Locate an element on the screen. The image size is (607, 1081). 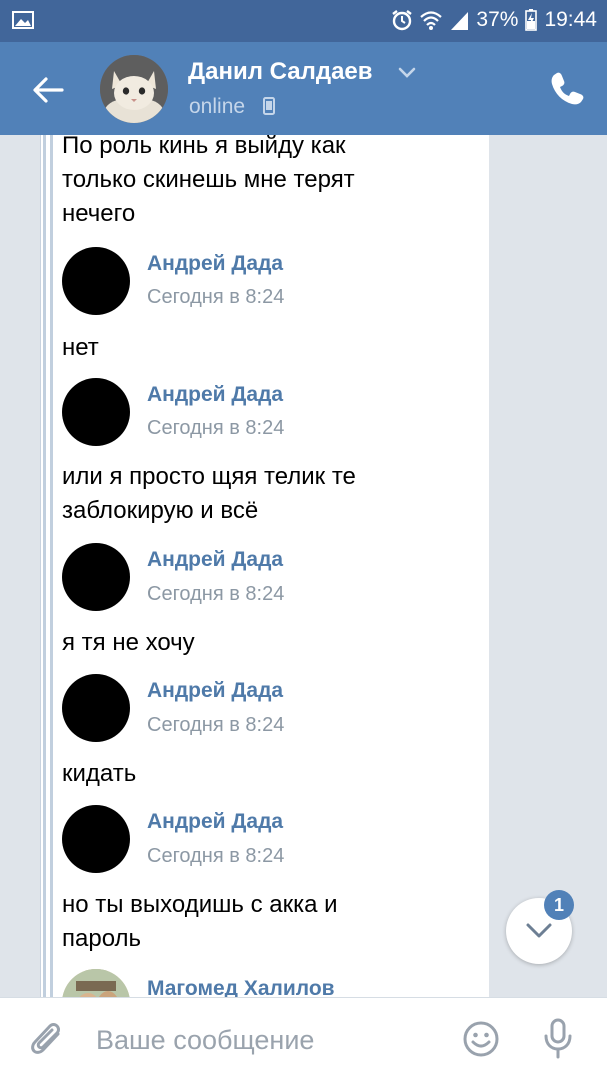
message-text: нет is located at coordinates (80, 347).